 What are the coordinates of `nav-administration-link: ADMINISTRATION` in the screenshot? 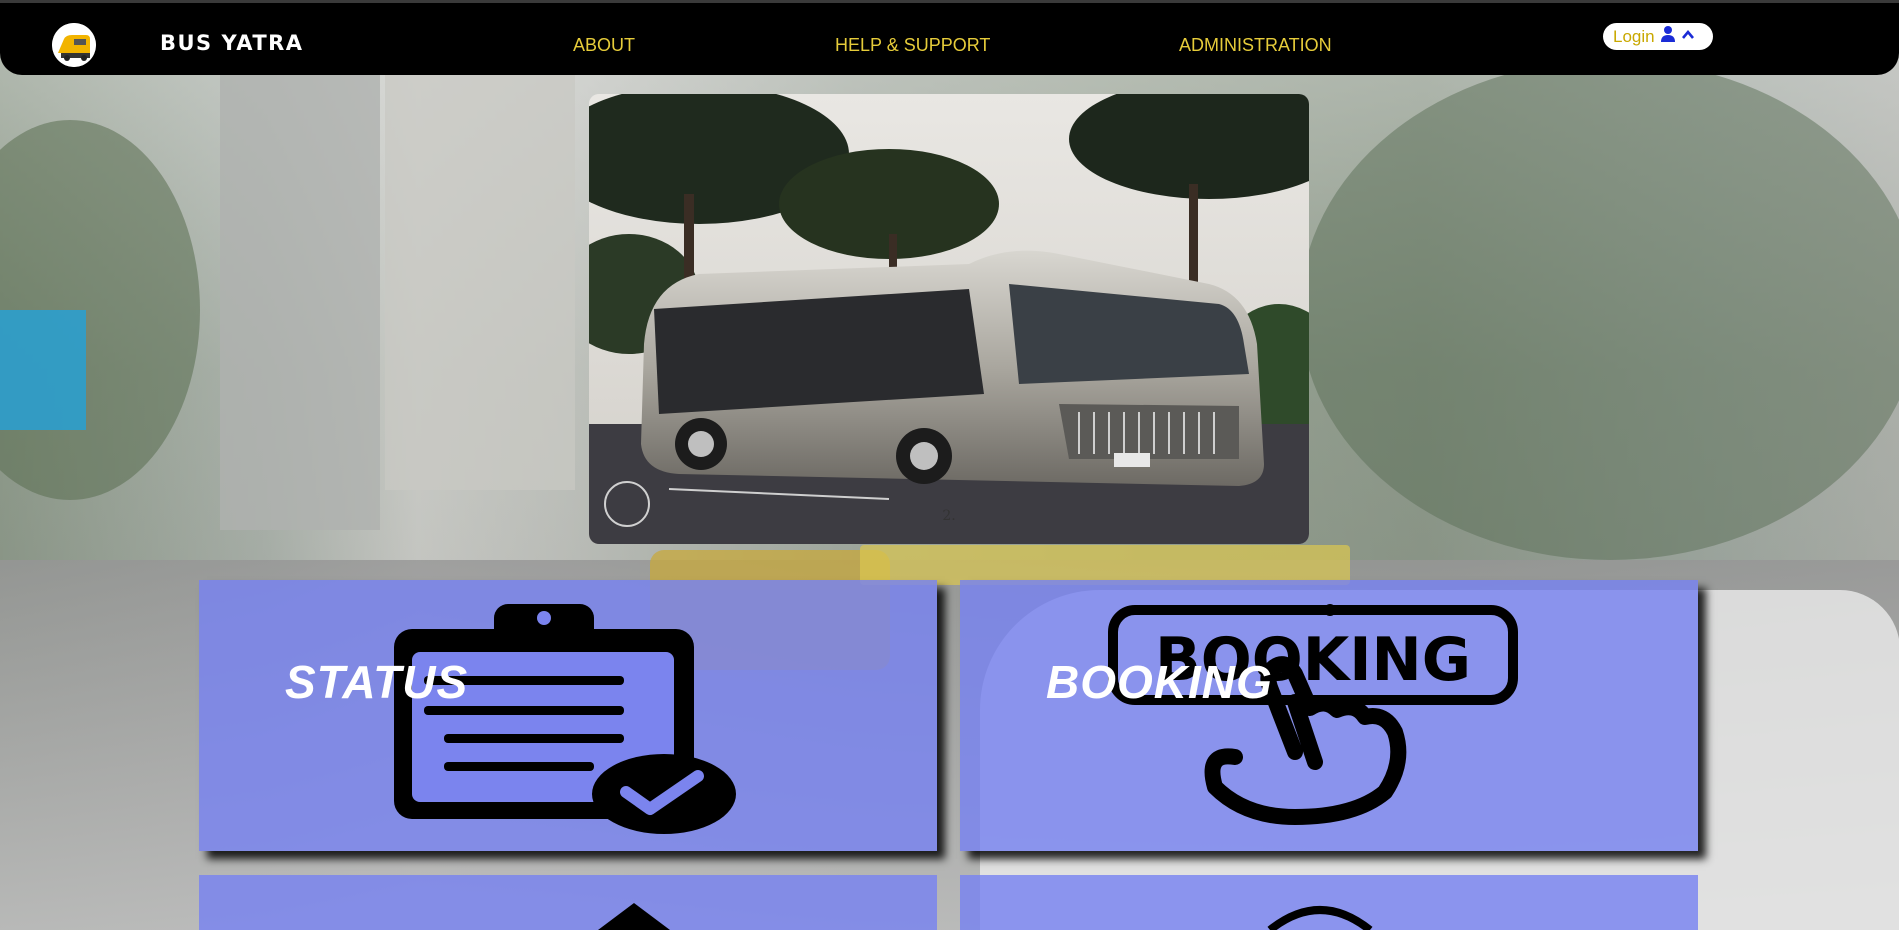 It's located at (1255, 45).